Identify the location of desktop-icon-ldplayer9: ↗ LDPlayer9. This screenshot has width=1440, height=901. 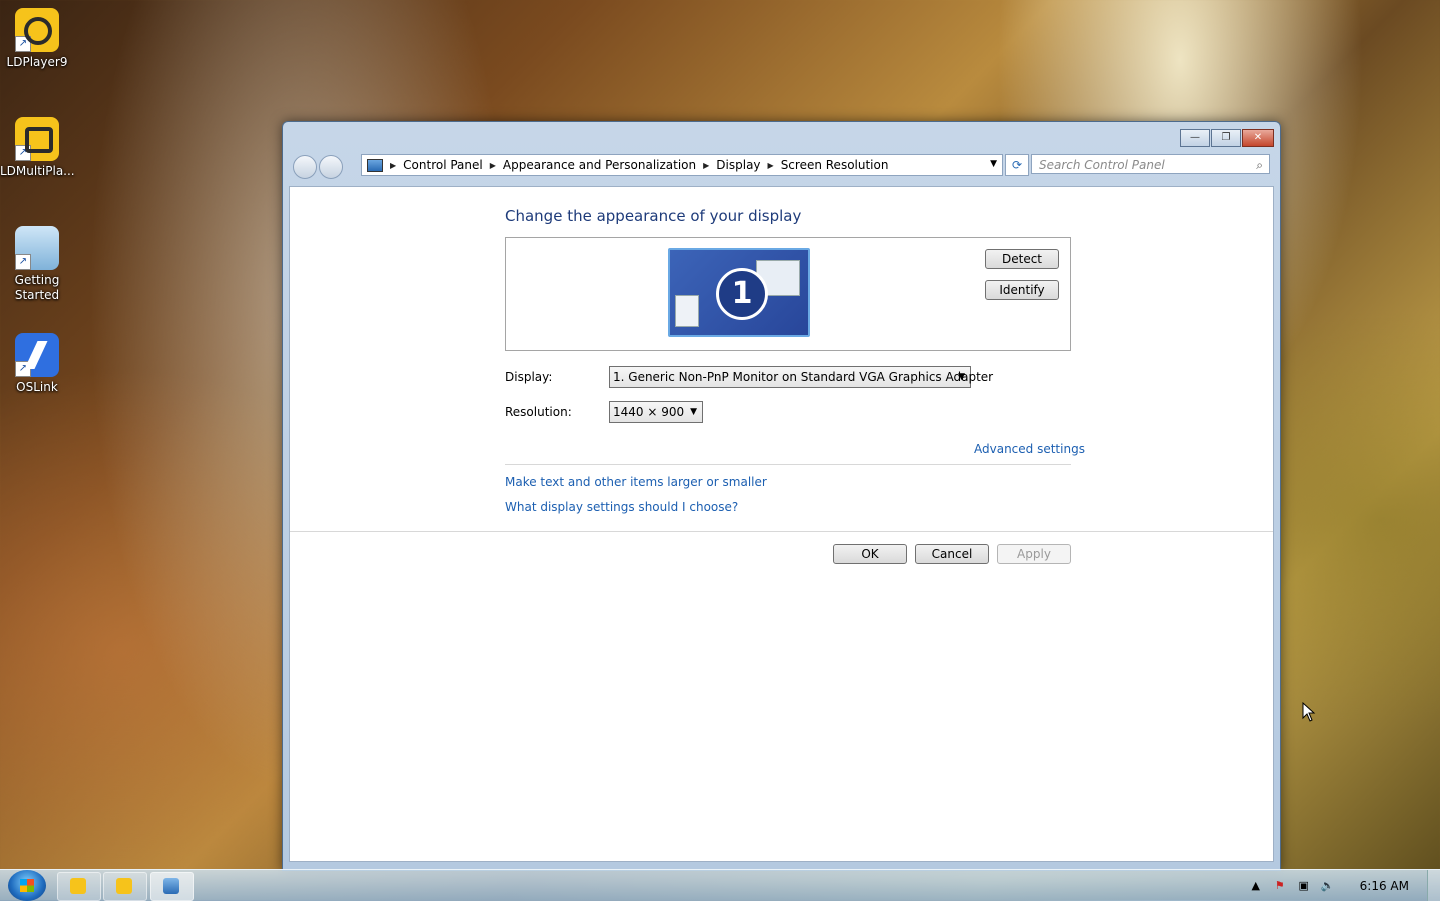
(37, 39).